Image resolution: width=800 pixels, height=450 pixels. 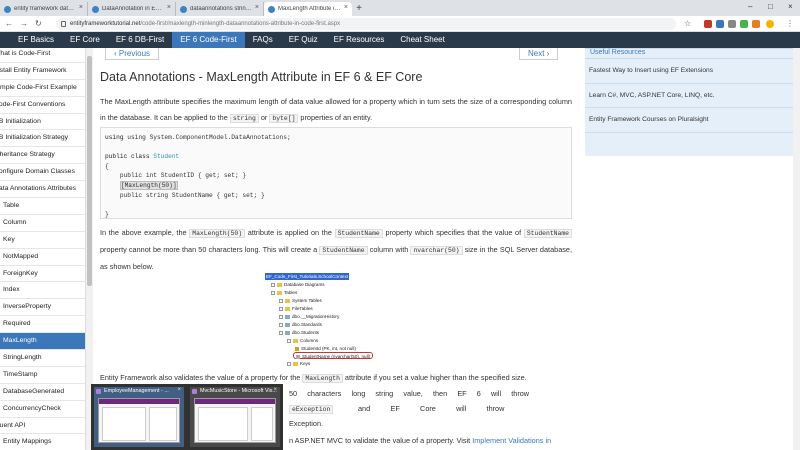 What do you see at coordinates (796, 249) in the screenshot?
I see `page-scrollbar` at bounding box center [796, 249].